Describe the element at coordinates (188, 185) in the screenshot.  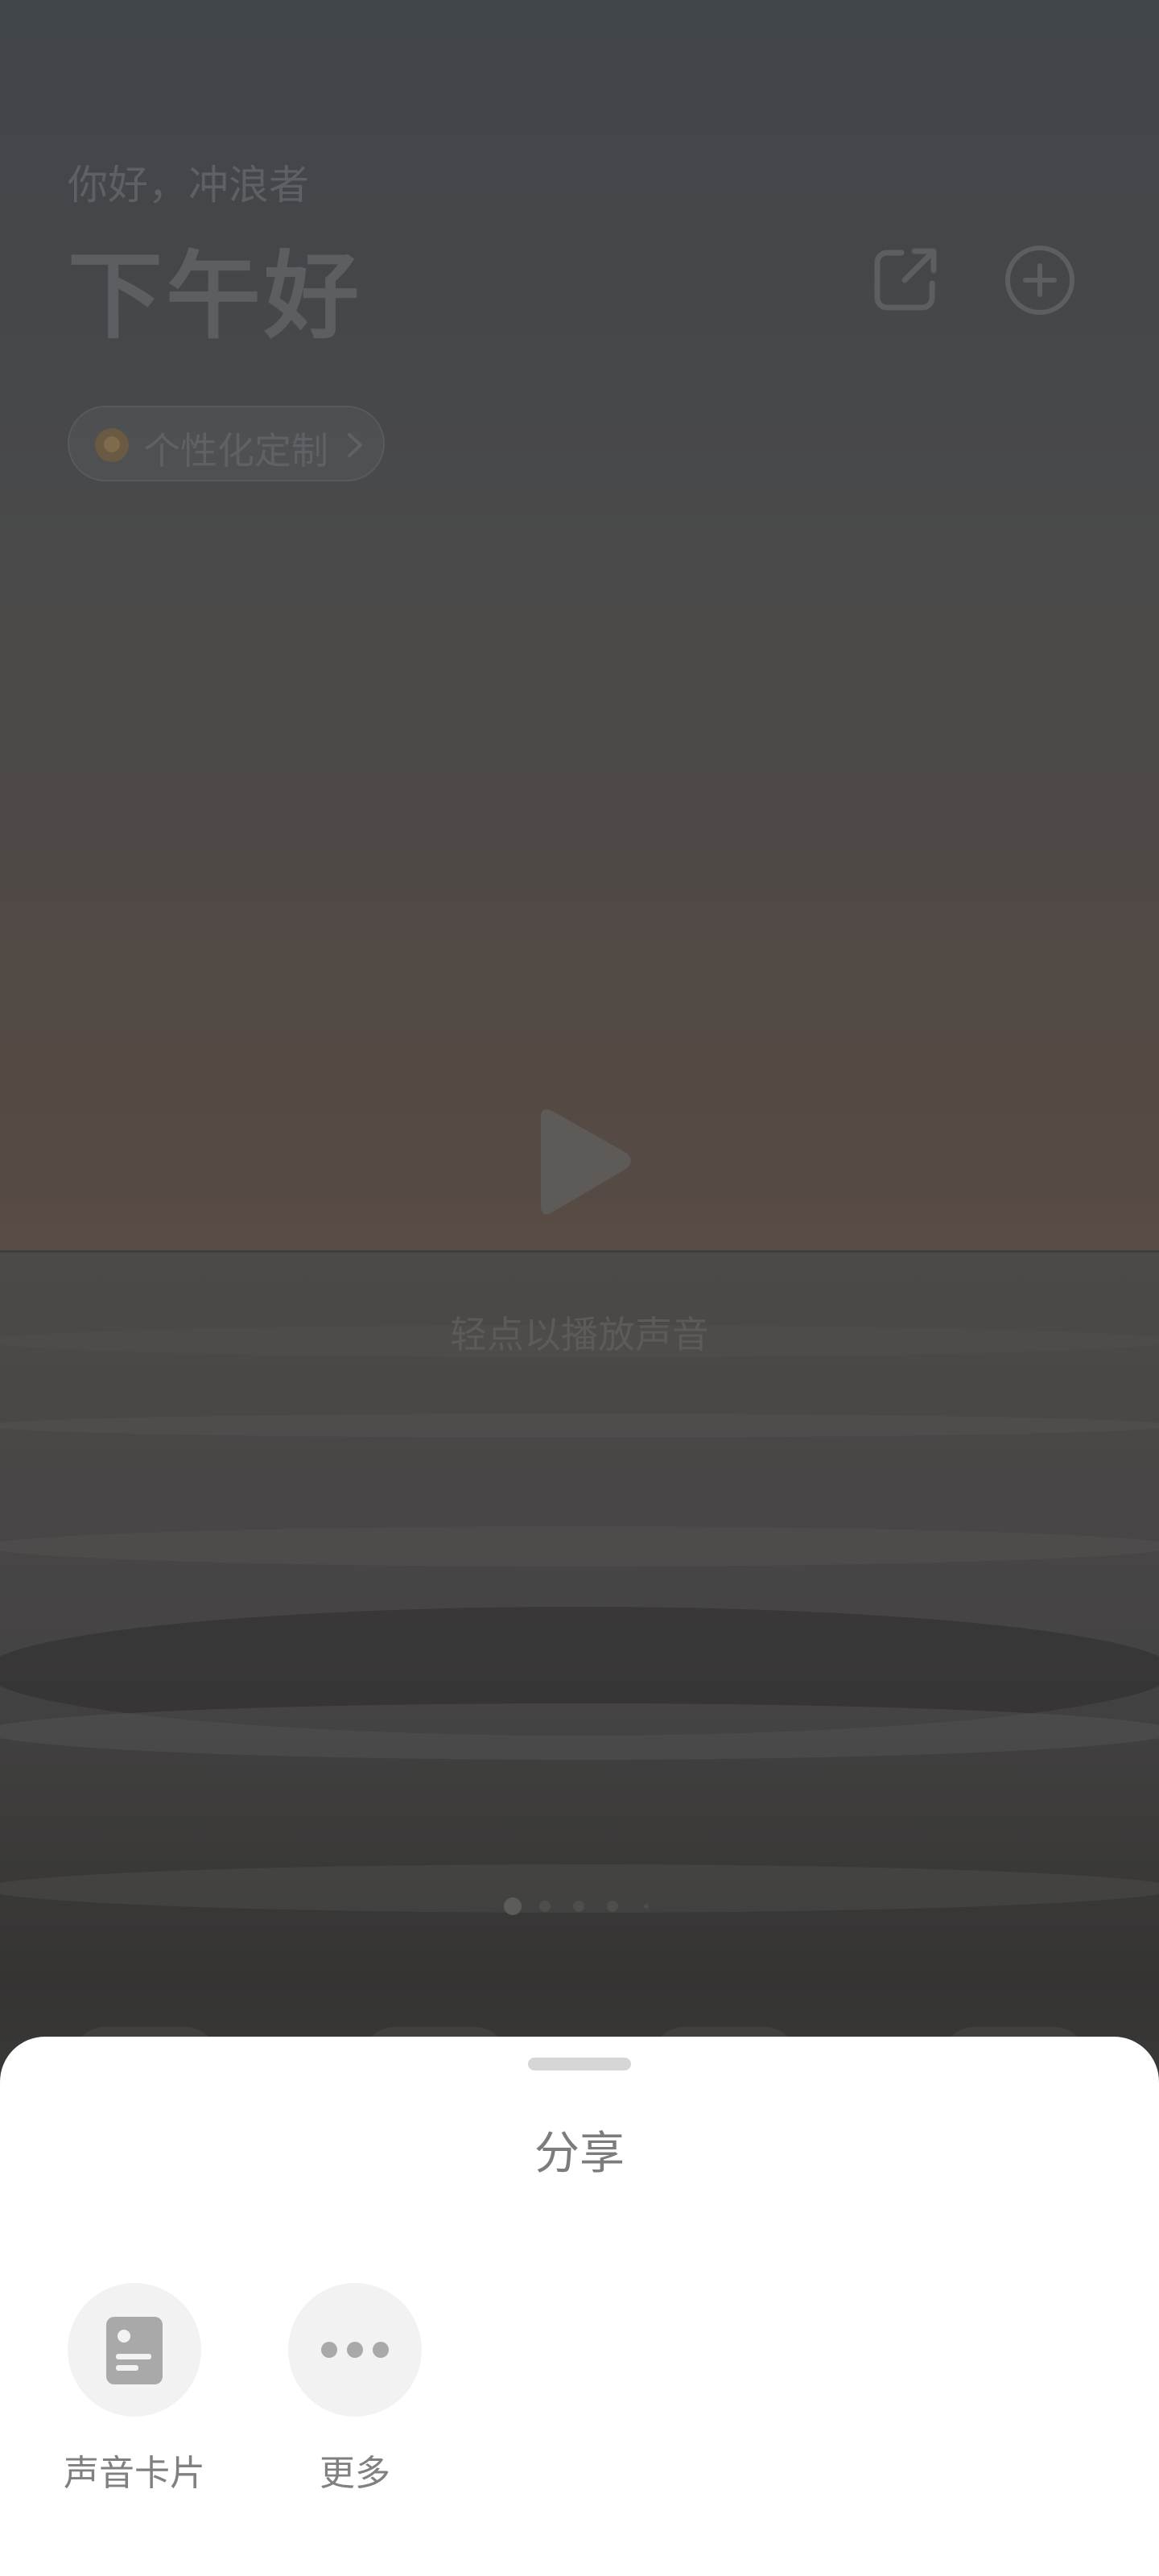
I see `greeting-subtitle: 你好，冲浪者` at that location.